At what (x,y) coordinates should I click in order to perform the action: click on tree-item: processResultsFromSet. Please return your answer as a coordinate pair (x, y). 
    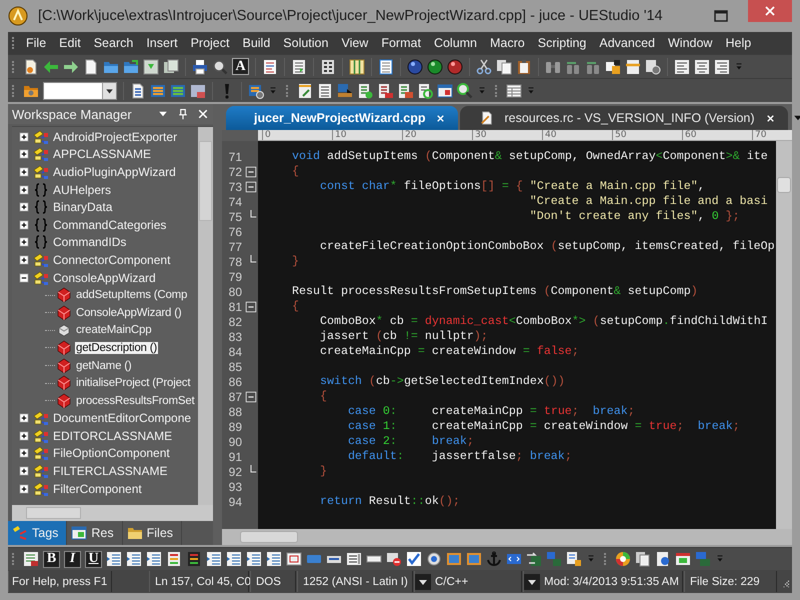
    Looking at the image, I should click on (135, 400).